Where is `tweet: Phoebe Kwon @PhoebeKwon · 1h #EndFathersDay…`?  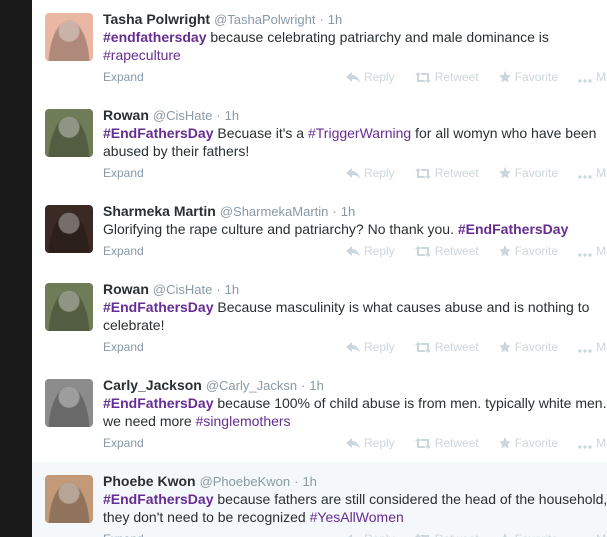
tweet: Phoebe Kwon @PhoebeKwon · 1h #EndFathersDay… is located at coordinates (319, 499).